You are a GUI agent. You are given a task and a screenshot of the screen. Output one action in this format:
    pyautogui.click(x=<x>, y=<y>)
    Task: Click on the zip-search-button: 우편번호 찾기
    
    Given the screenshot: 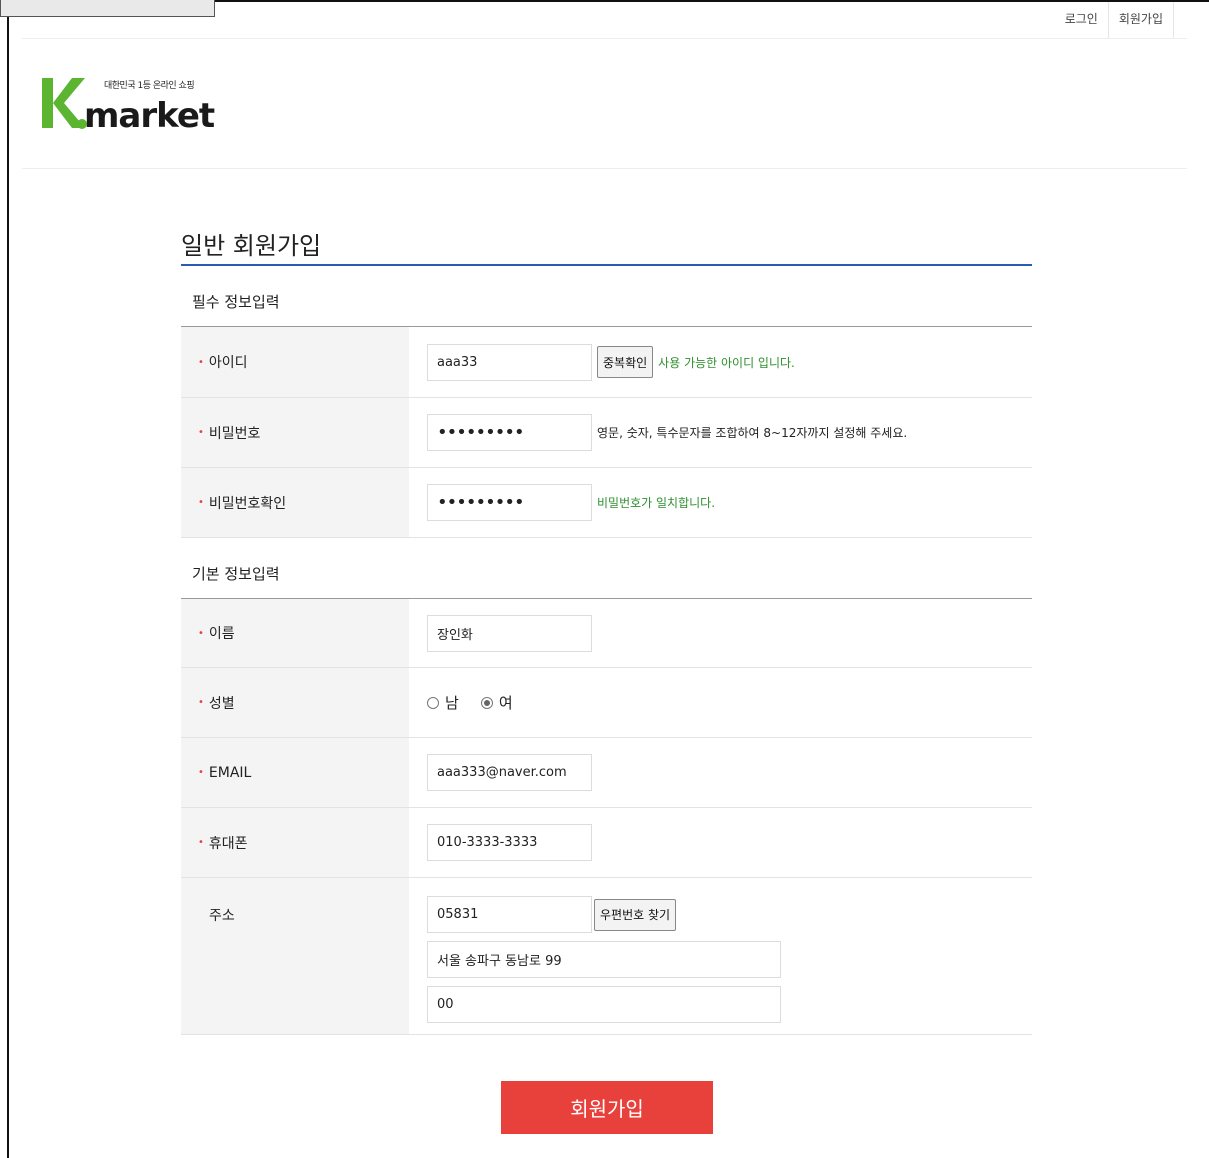 What is the action you would take?
    pyautogui.click(x=635, y=914)
    